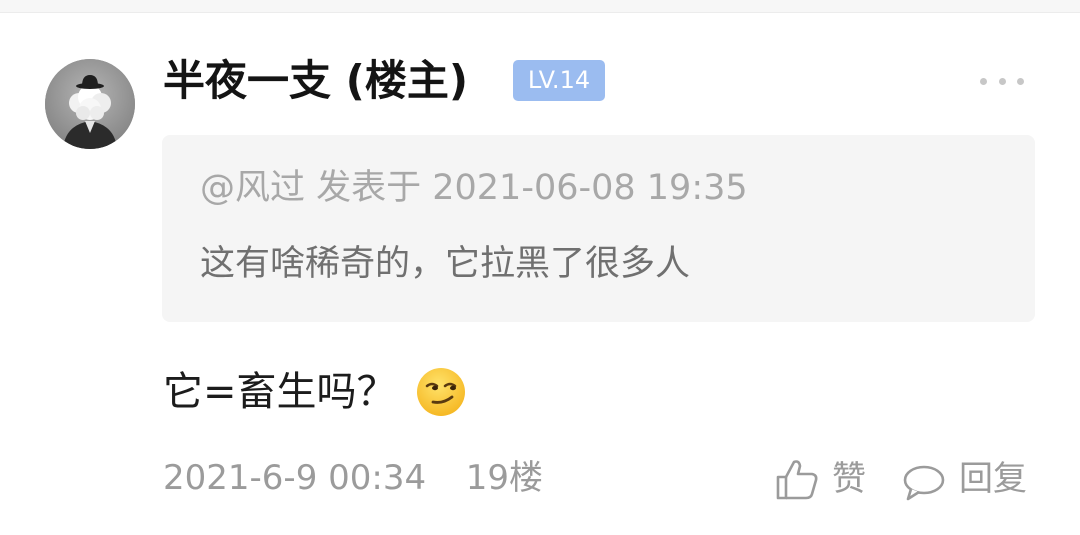 The image size is (1080, 535). I want to click on more-options-button, so click(1002, 81).